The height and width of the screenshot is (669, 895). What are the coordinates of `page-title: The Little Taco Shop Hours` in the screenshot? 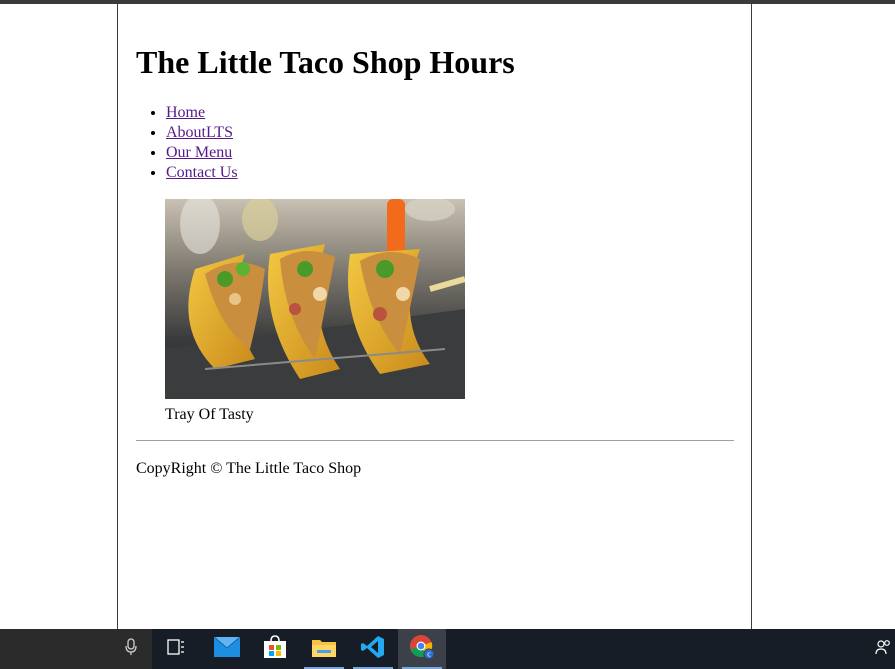 It's located at (325, 62).